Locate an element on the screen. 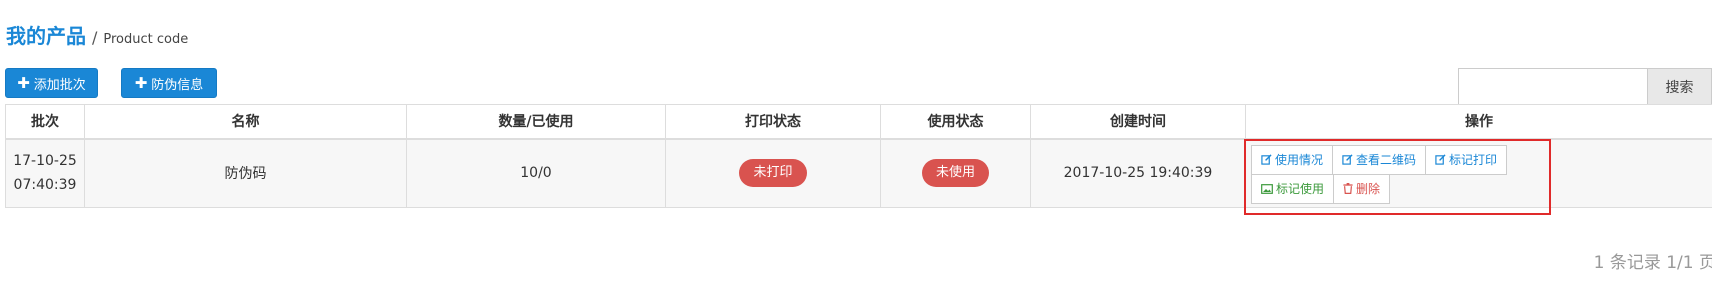  page-header: 我的产品 / Product code is located at coordinates (97, 34).